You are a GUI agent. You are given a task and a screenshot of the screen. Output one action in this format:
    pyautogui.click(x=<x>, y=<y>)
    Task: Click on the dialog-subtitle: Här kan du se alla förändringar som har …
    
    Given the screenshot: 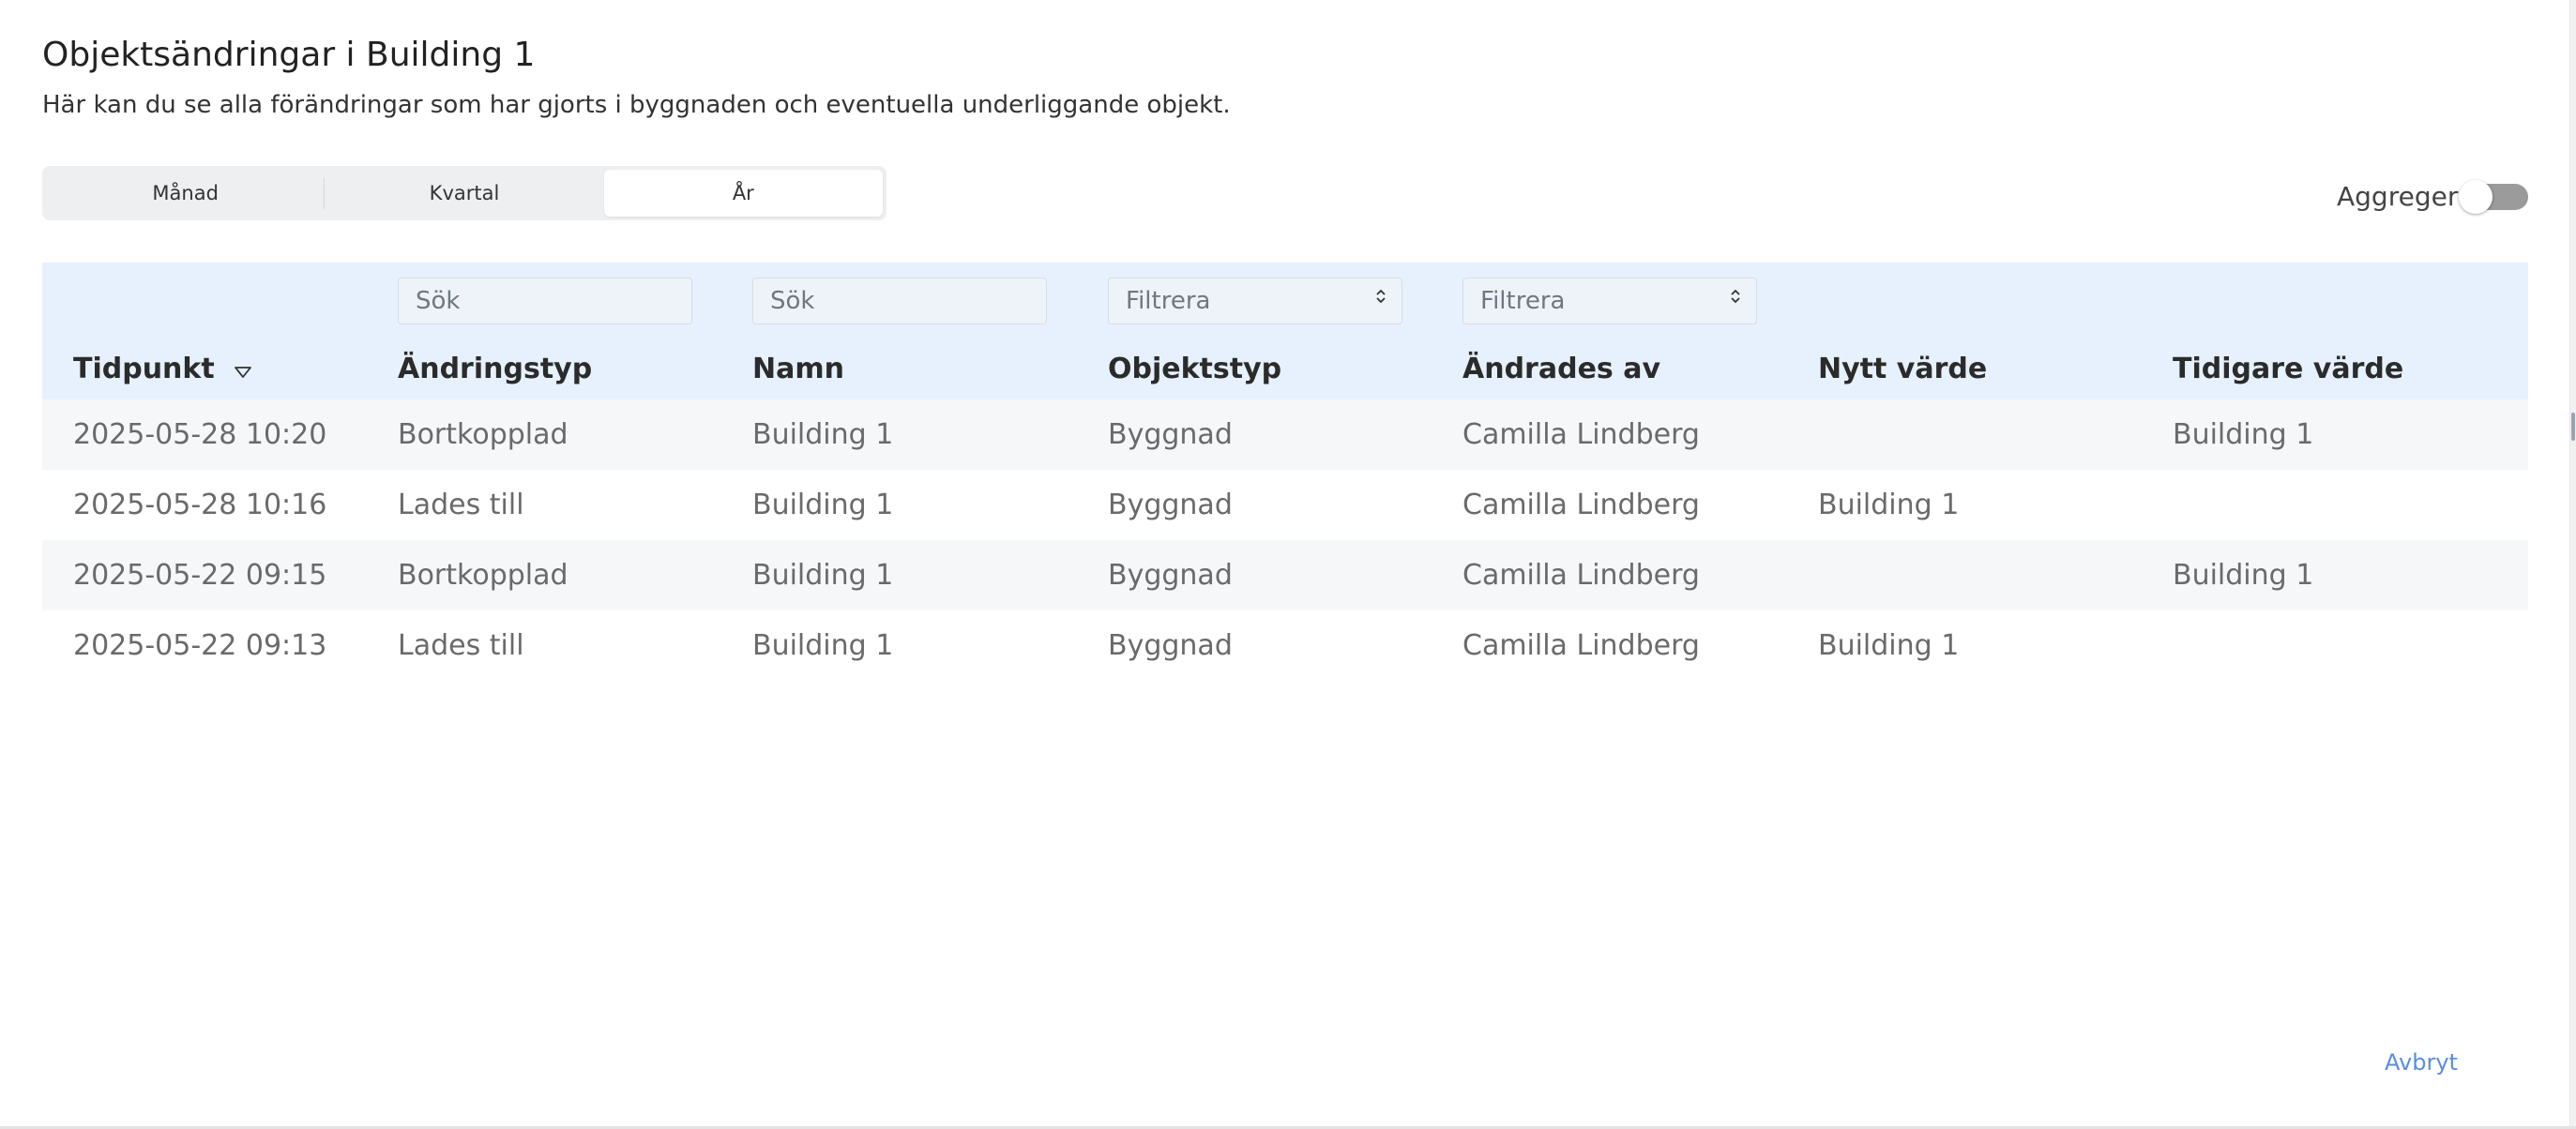 What is the action you would take?
    pyautogui.click(x=636, y=105)
    